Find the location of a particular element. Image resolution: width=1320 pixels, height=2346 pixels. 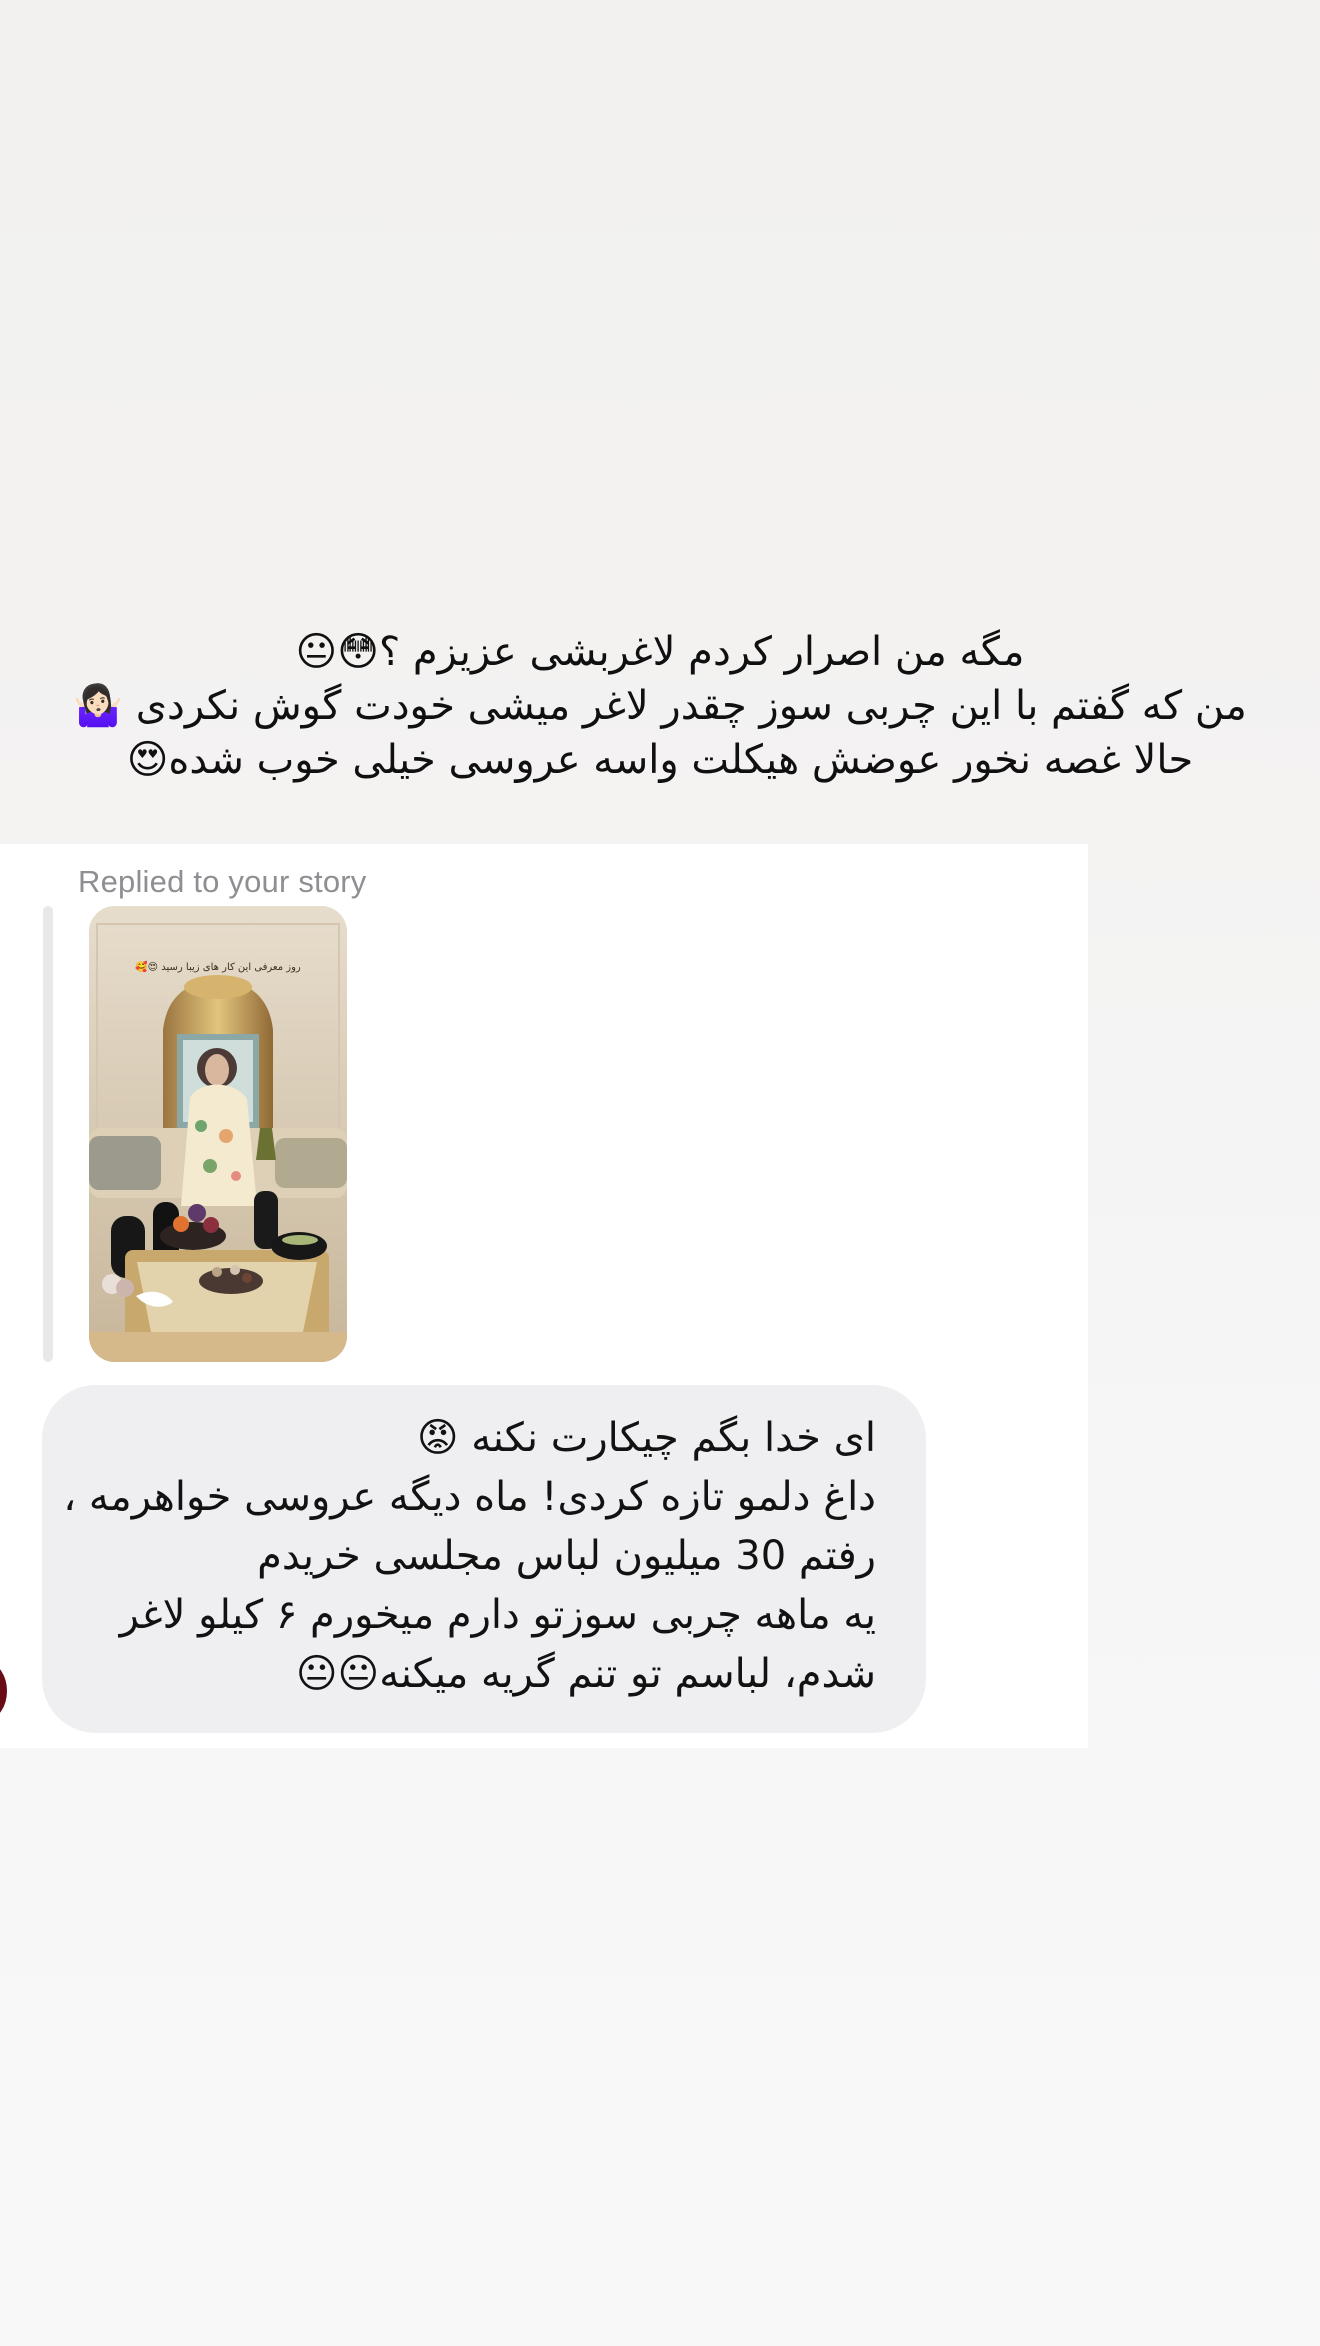

message-line-3: رفتم 30 میلیون لباس مجلسی خریدم is located at coordinates (566, 1556).